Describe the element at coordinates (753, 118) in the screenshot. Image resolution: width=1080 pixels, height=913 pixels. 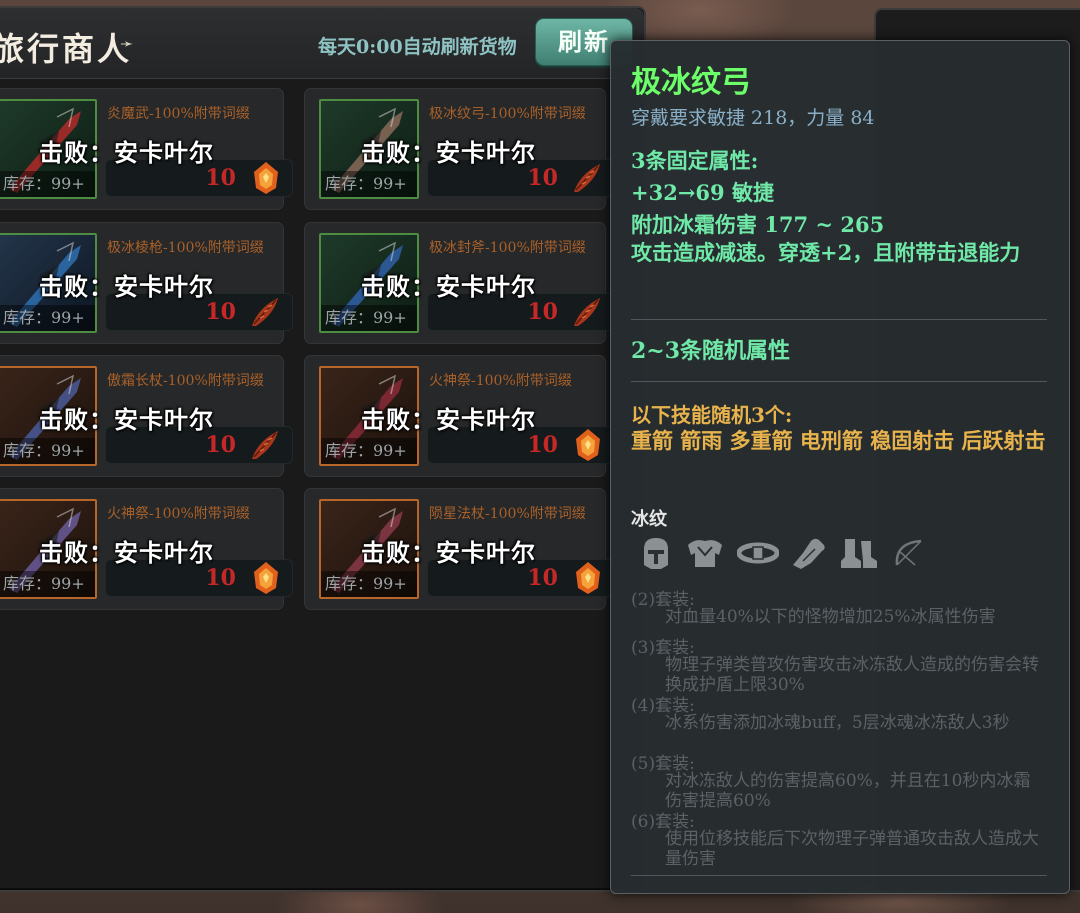
I see `tooltip-requirement: 穿戴要求敏捷 218，力量 84` at that location.